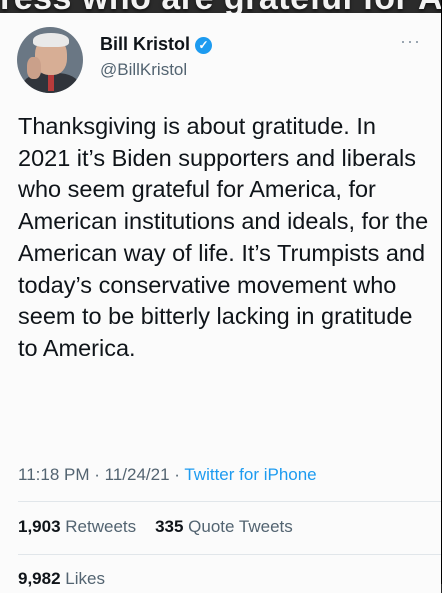  What do you see at coordinates (85, 578) in the screenshot?
I see `likes-label: Likes` at bounding box center [85, 578].